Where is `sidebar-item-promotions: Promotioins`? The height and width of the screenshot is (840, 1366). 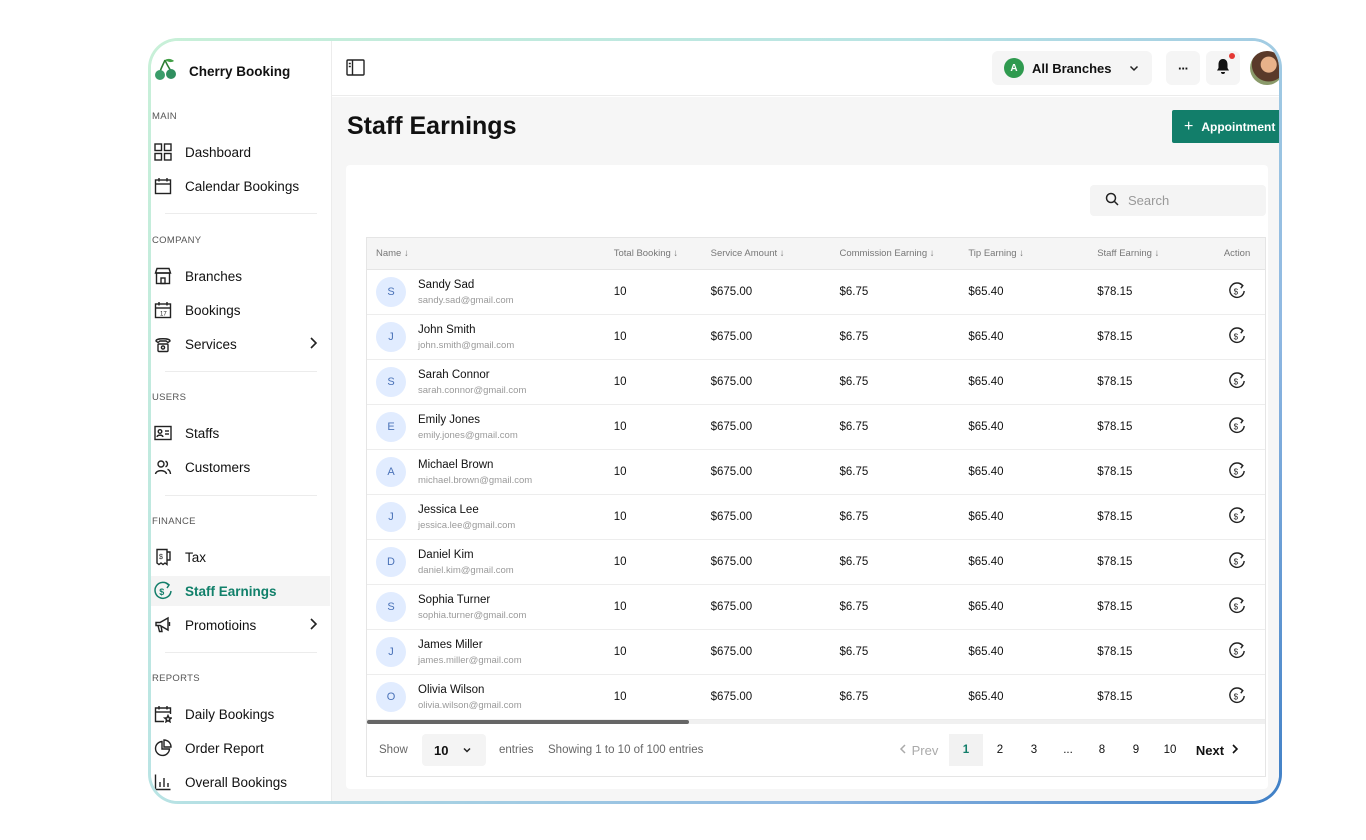
sidebar-item-promotions: Promotioins is located at coordinates (240, 625).